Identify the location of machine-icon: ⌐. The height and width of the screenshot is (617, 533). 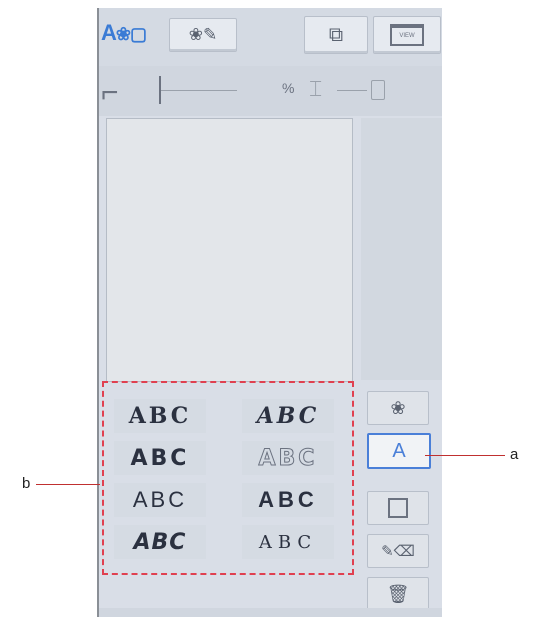
(110, 92).